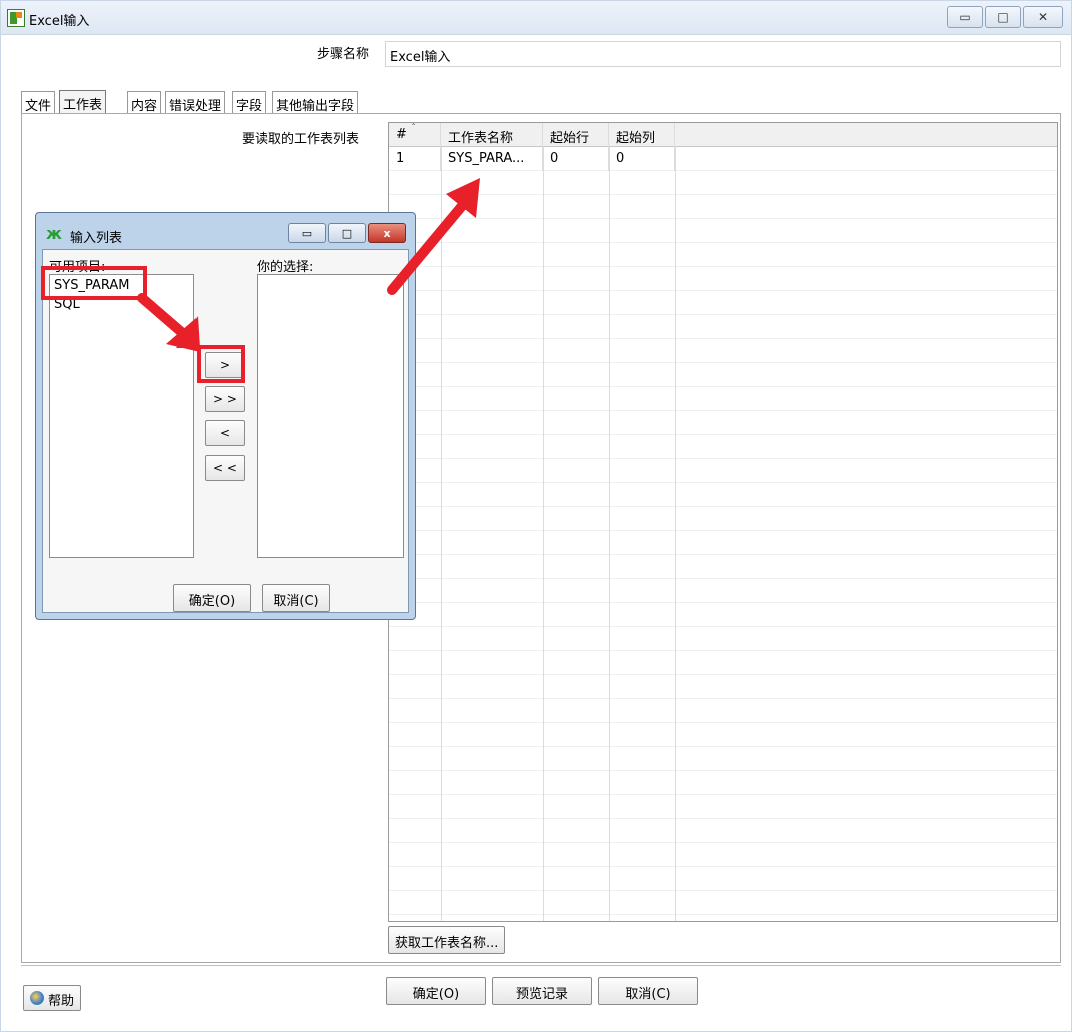 This screenshot has height=1032, width=1072. I want to click on arrow-to-table, so click(433, 236).